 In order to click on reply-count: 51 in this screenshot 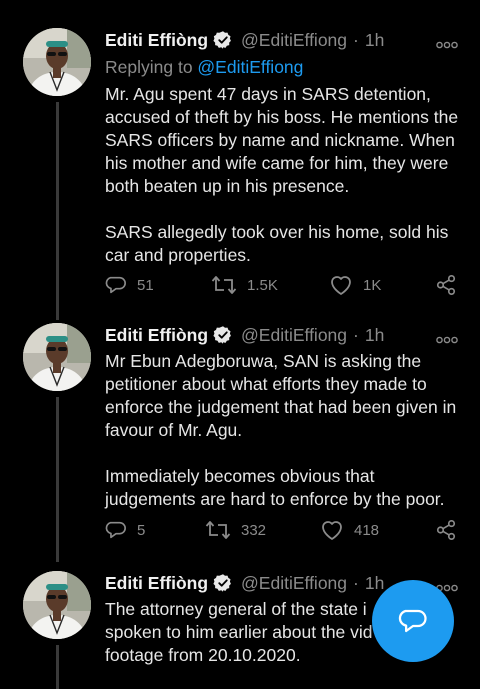, I will do `click(145, 285)`.